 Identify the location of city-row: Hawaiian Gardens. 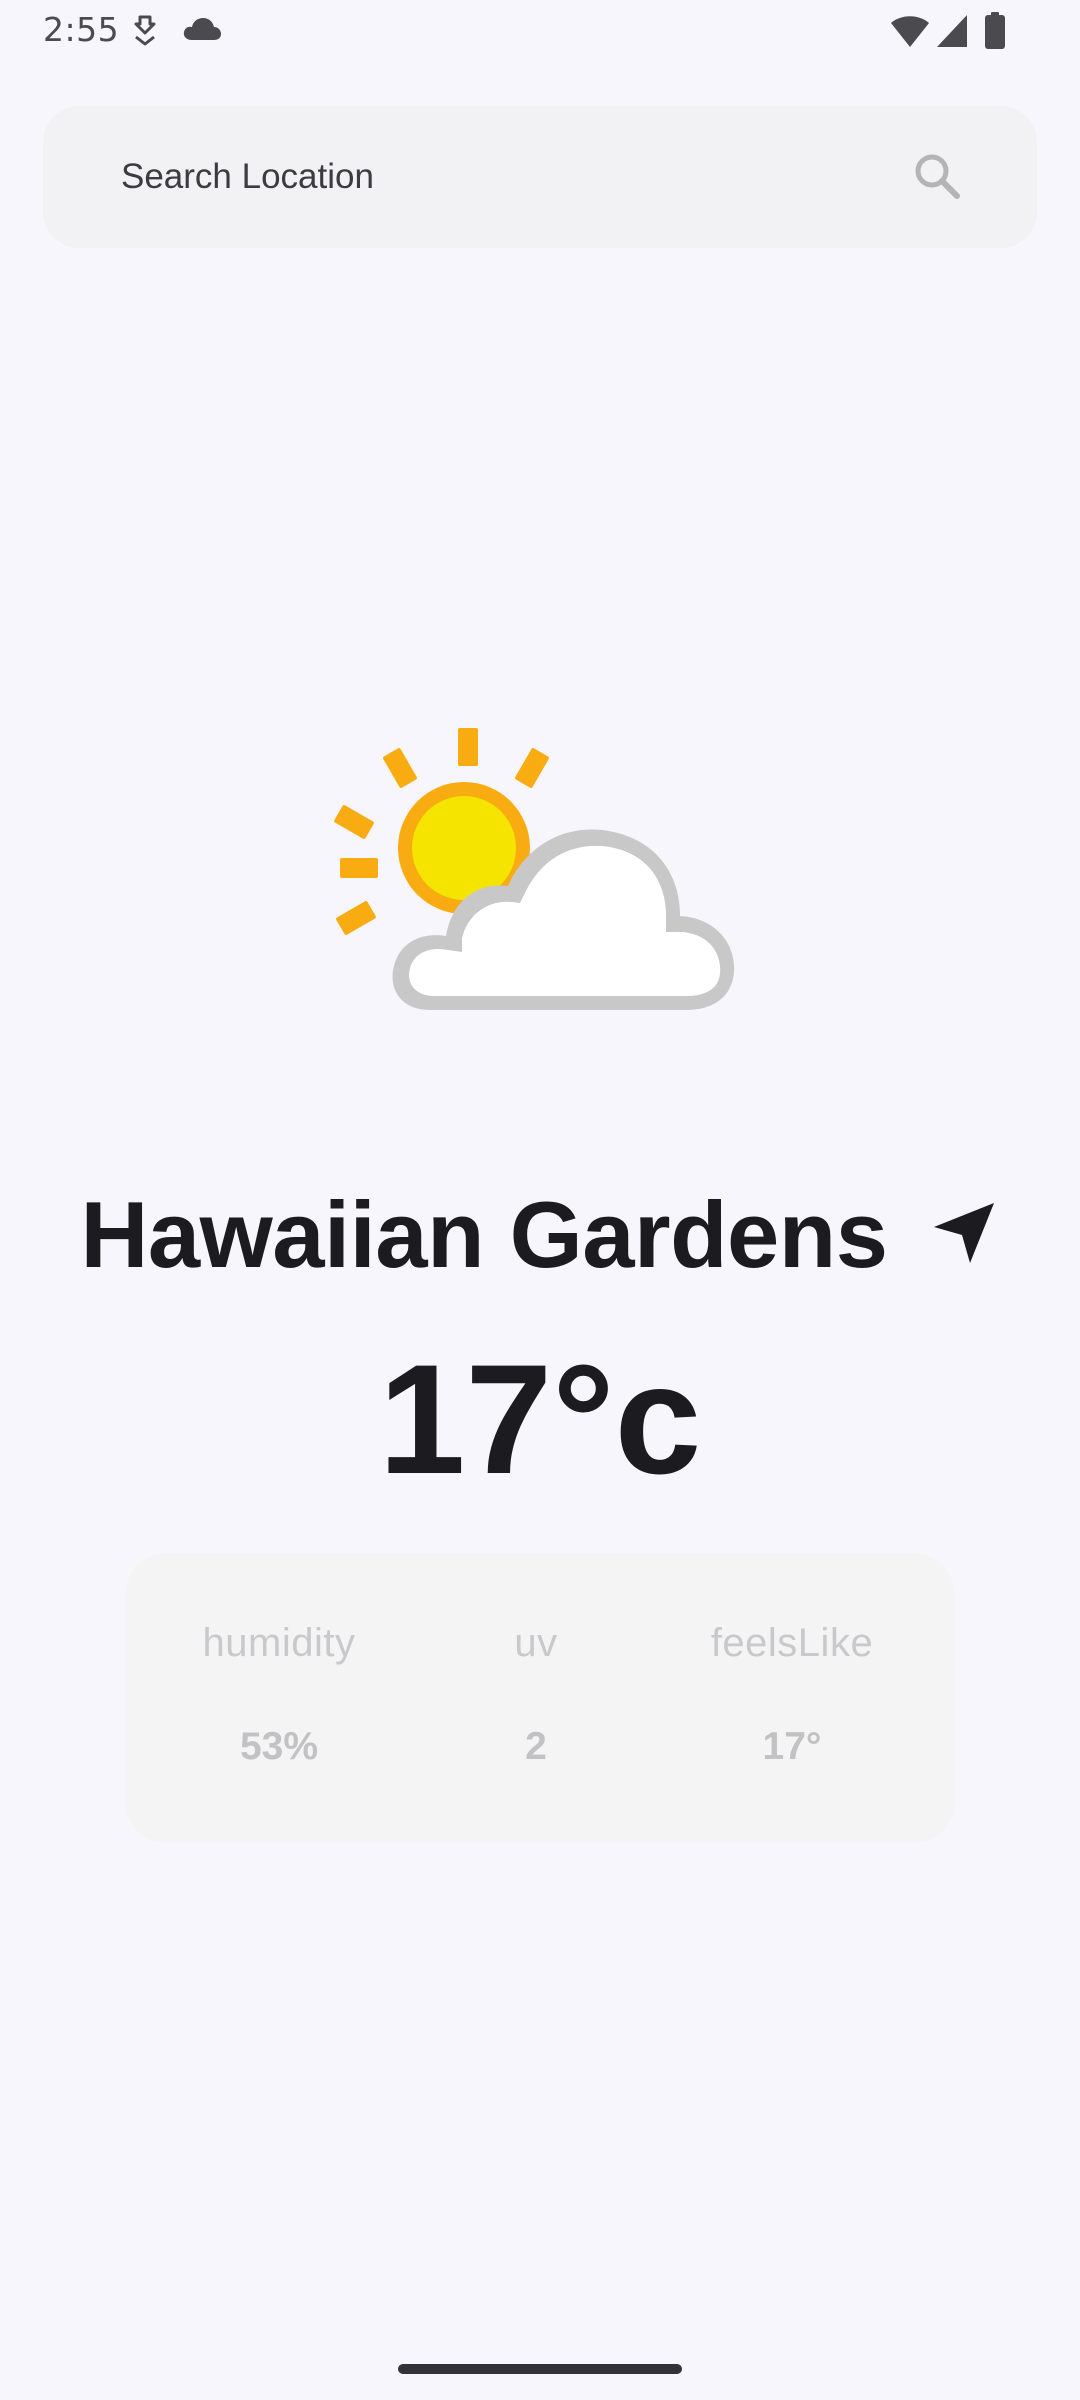
(540, 1235).